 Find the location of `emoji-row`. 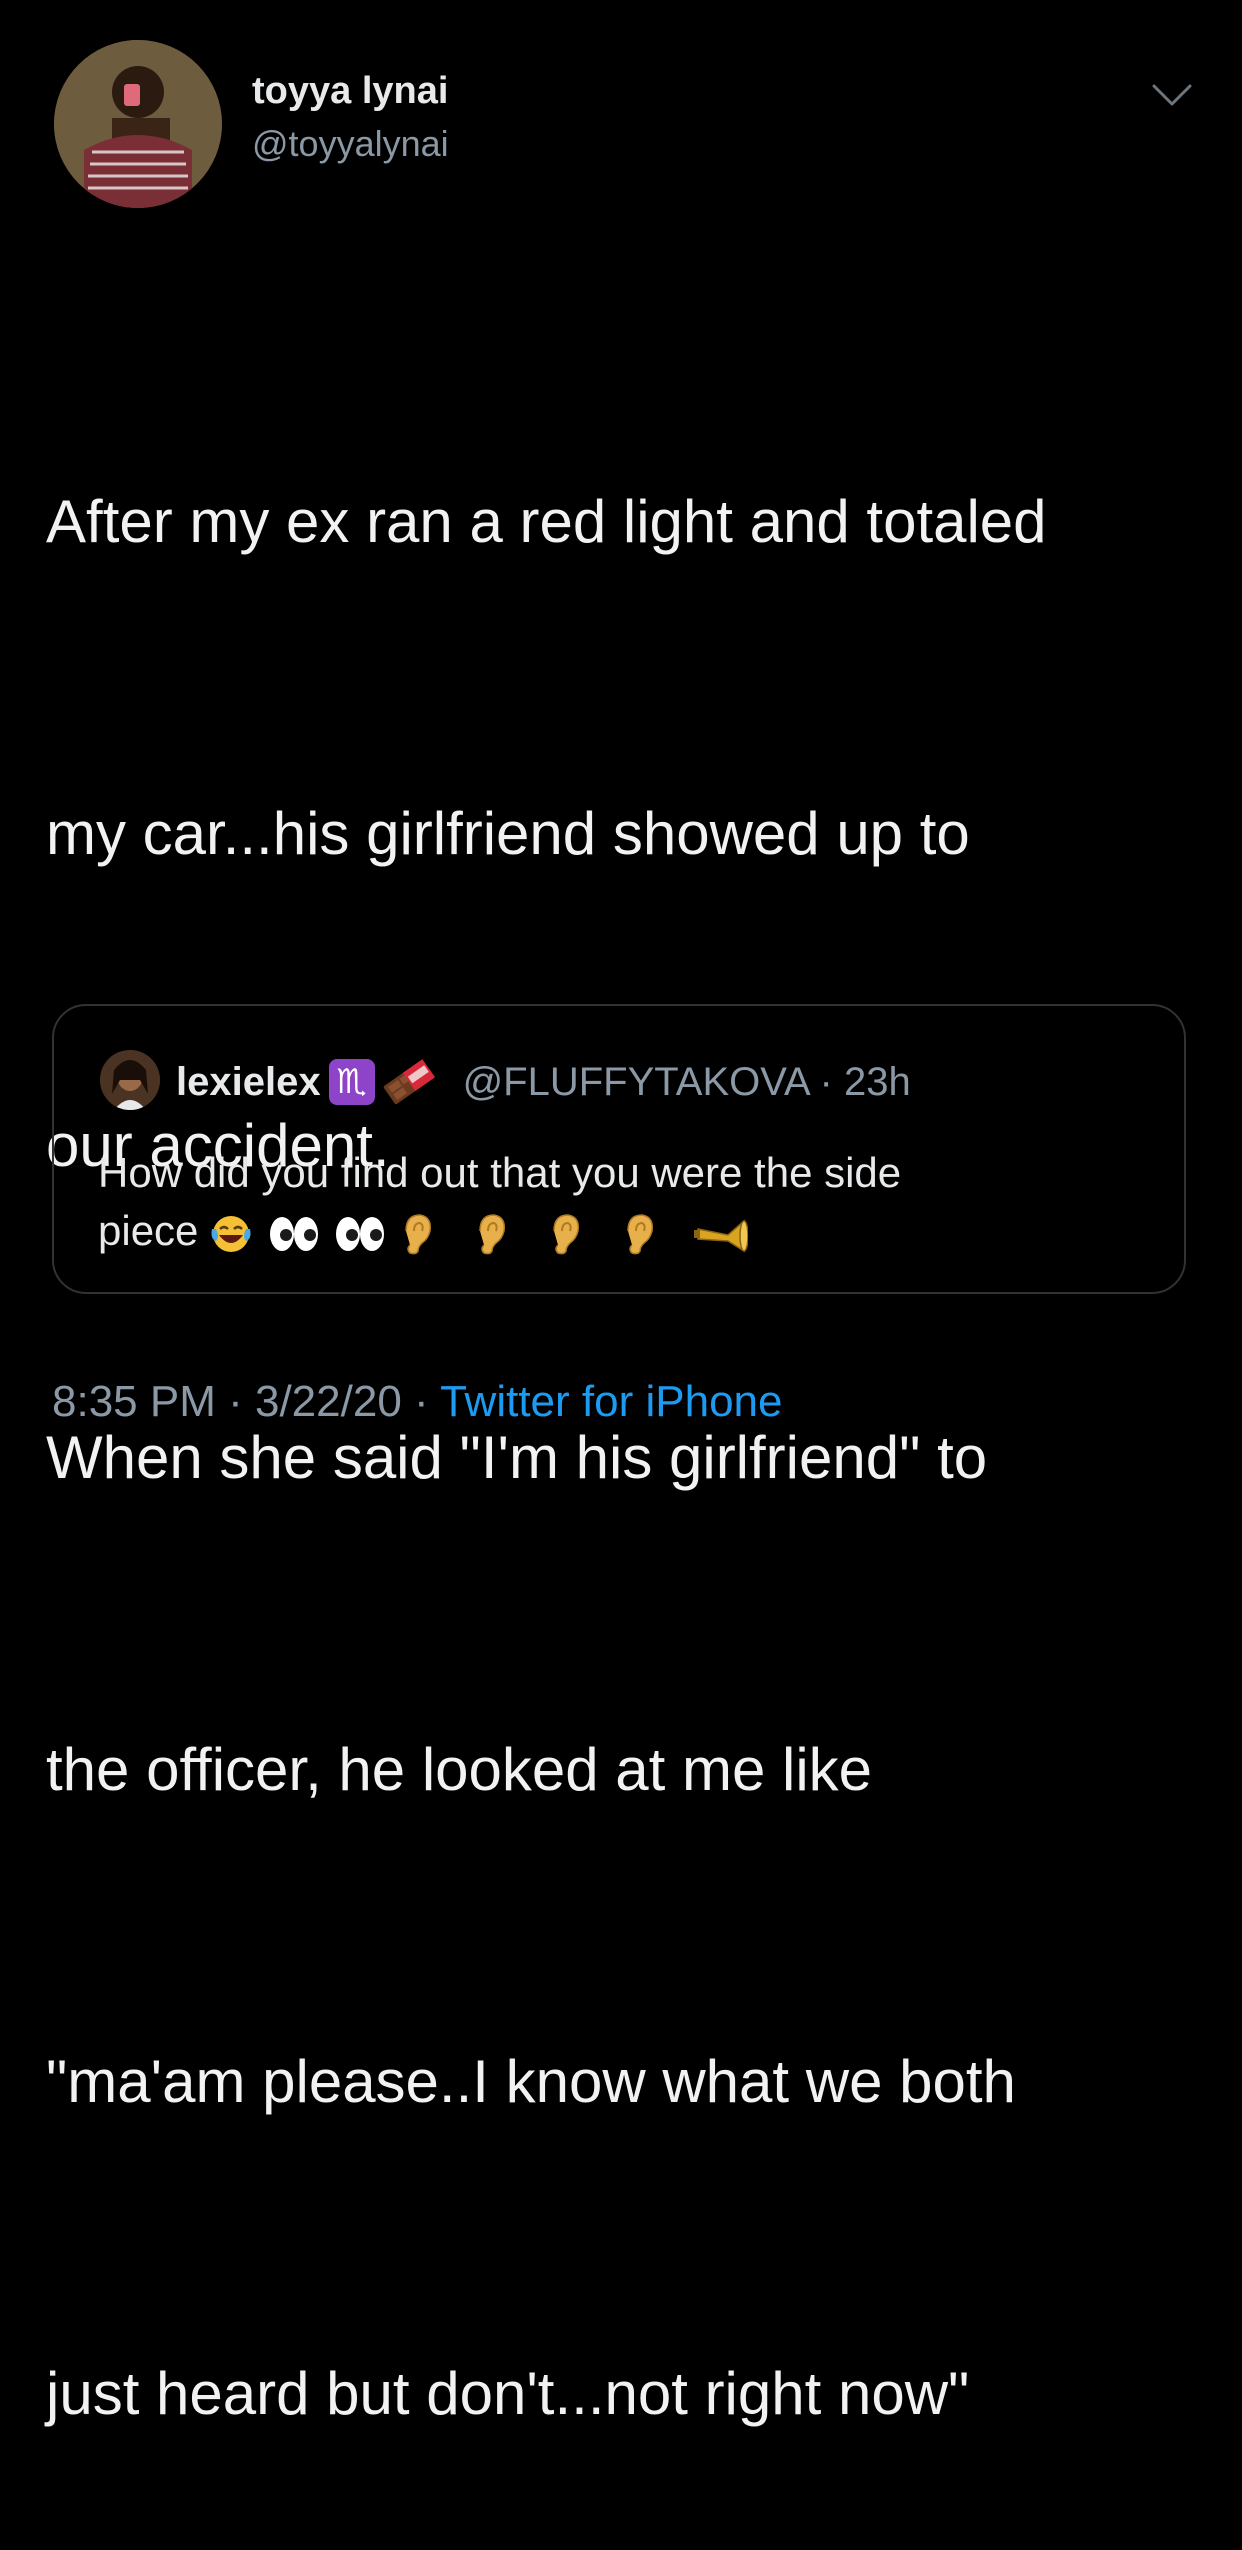

emoji-row is located at coordinates (483, 1234).